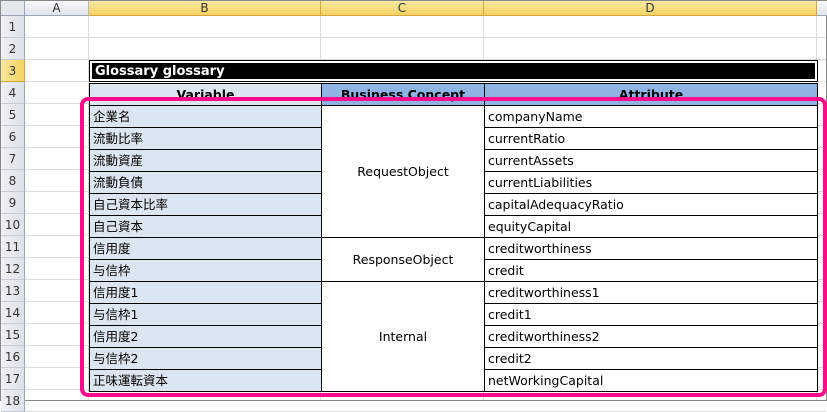 This screenshot has height=412, width=827. What do you see at coordinates (13, 137) in the screenshot?
I see `row-header-6: 6` at bounding box center [13, 137].